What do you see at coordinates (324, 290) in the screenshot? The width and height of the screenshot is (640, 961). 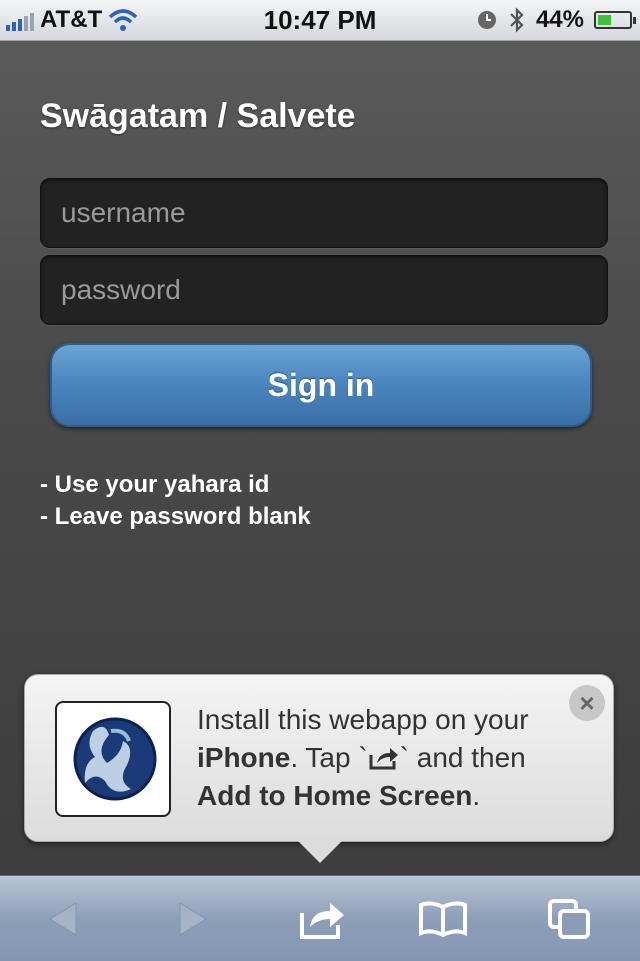 I see `password-field` at bounding box center [324, 290].